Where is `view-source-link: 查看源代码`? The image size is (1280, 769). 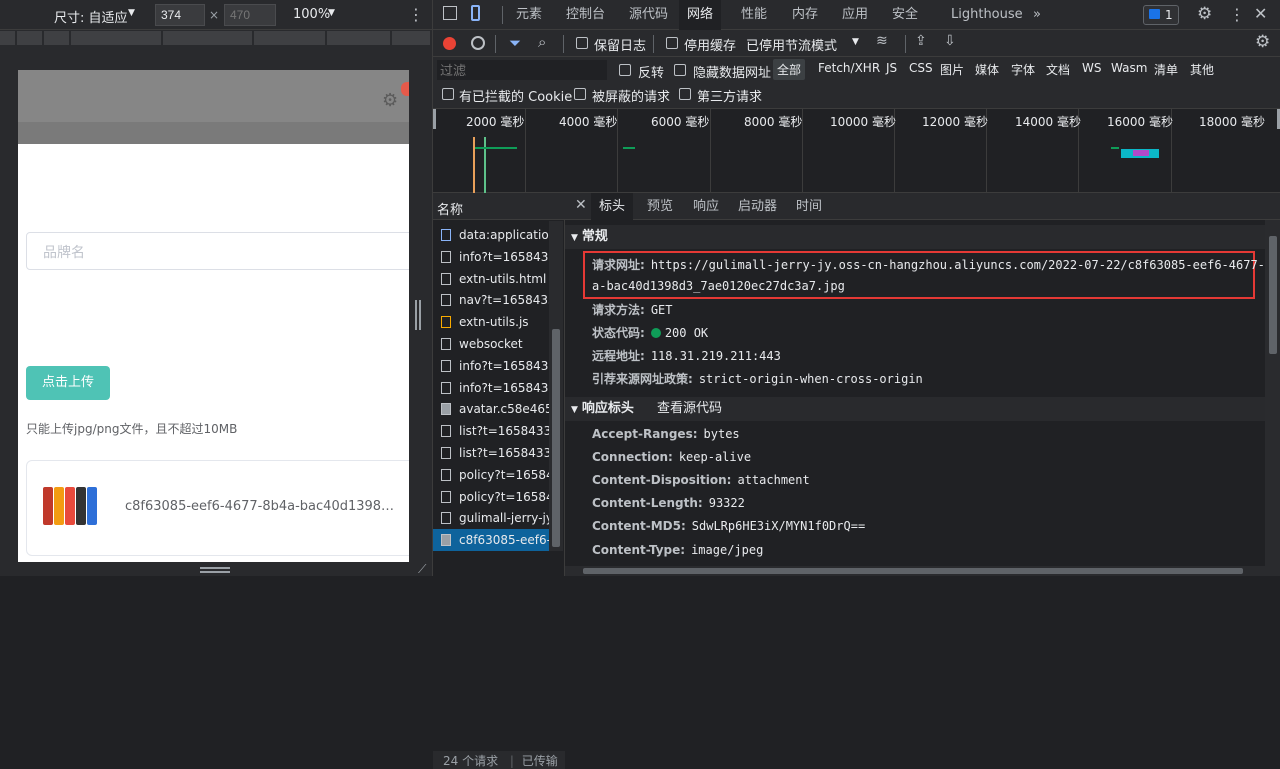 view-source-link: 查看源代码 is located at coordinates (689, 409).